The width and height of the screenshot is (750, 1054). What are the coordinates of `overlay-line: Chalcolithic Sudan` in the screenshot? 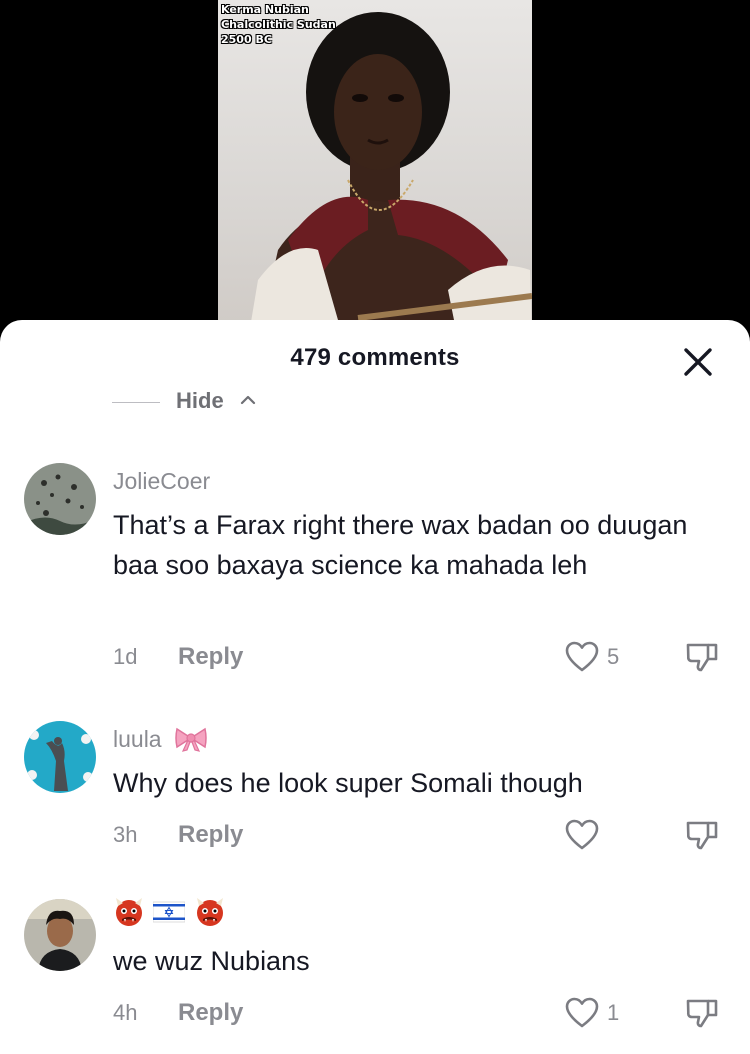 It's located at (278, 24).